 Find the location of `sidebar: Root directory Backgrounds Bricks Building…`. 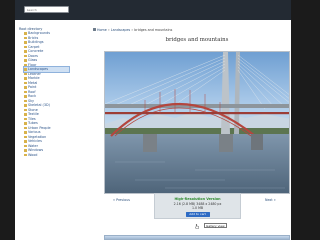

sidebar: Root directory Backgrounds Bricks Building… is located at coordinates (44, 92).